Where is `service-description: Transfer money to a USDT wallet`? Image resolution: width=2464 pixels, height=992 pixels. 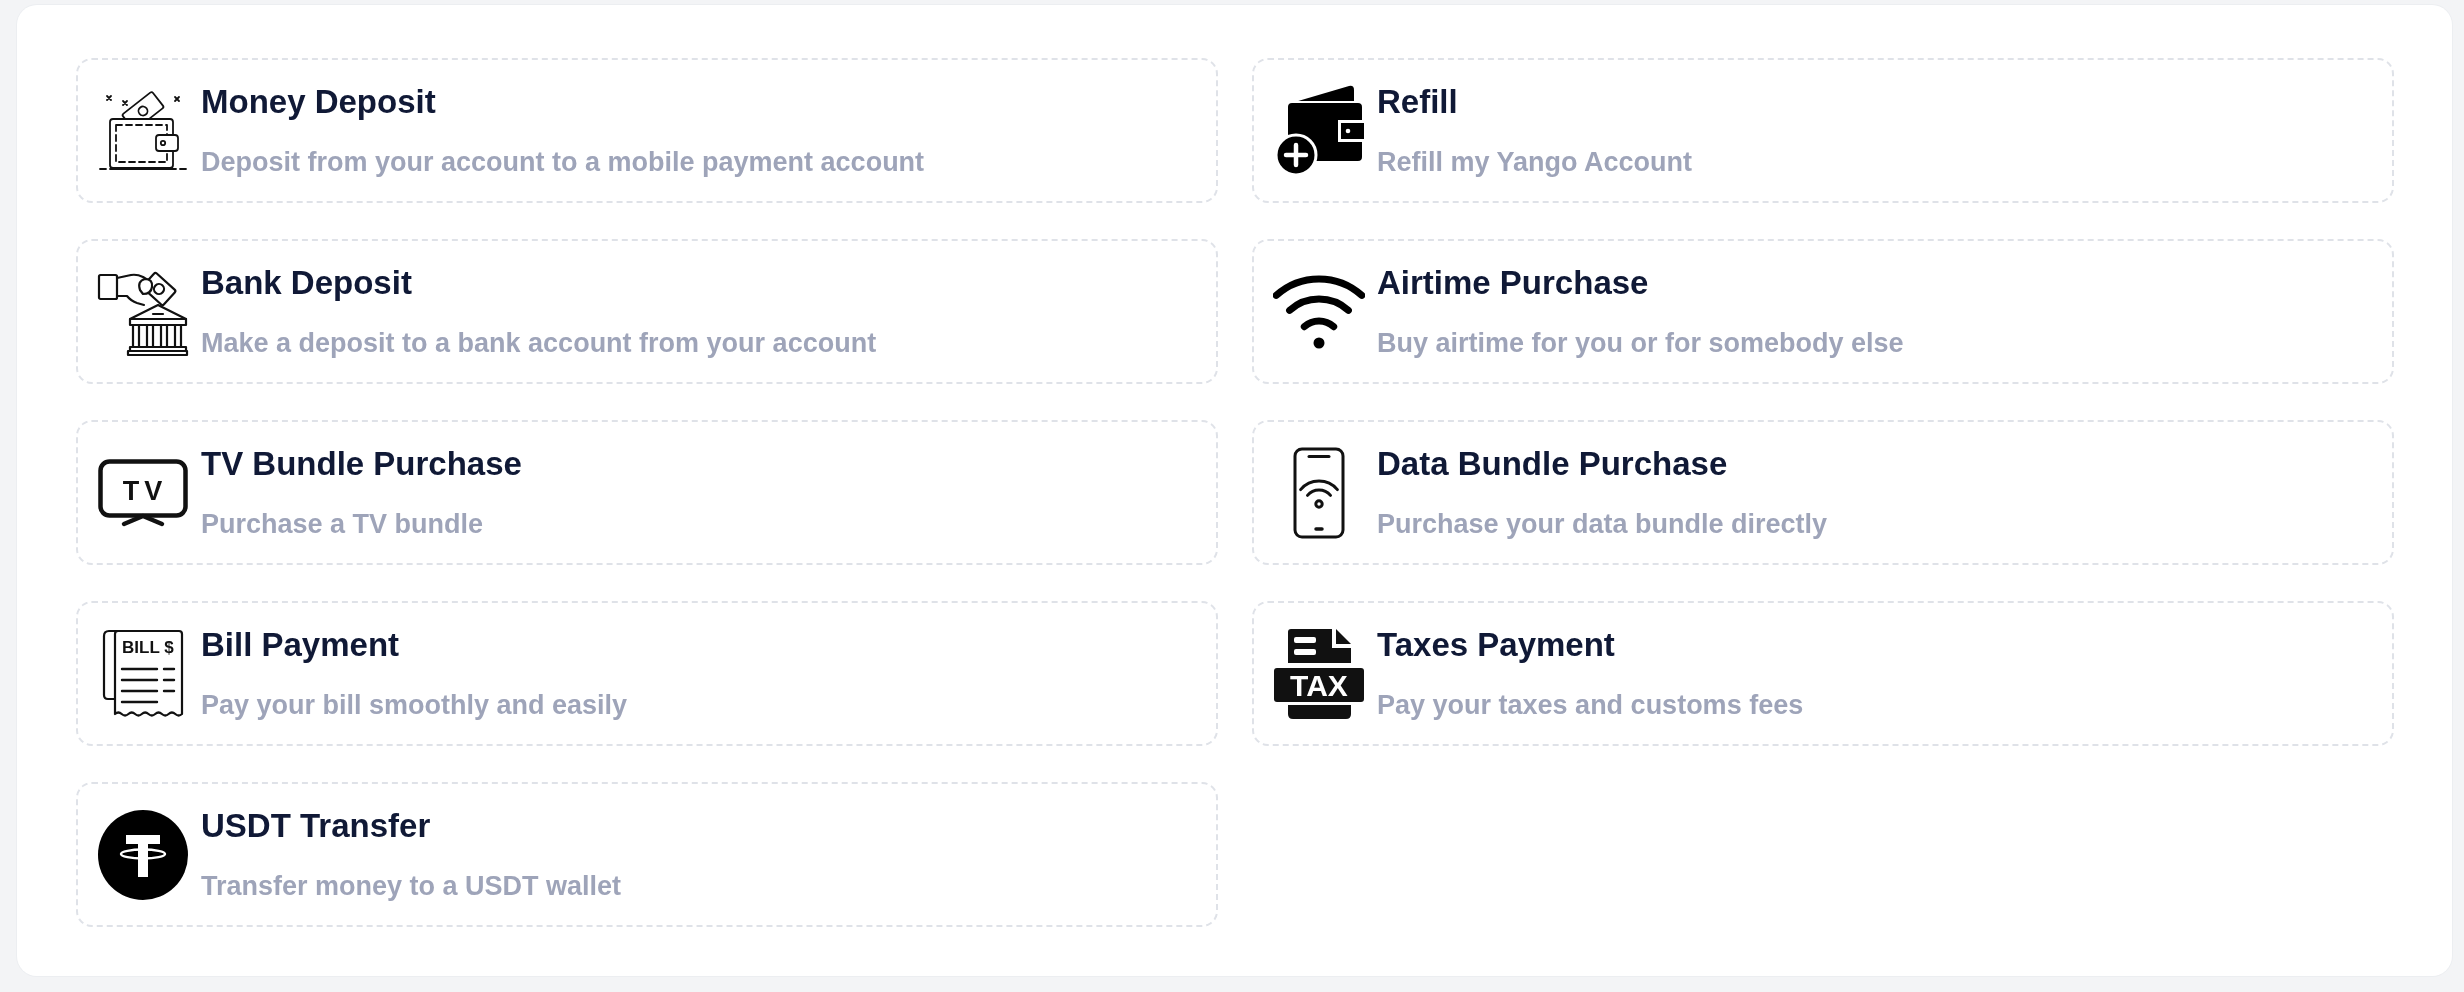
service-description: Transfer money to a USDT wallet is located at coordinates (411, 886).